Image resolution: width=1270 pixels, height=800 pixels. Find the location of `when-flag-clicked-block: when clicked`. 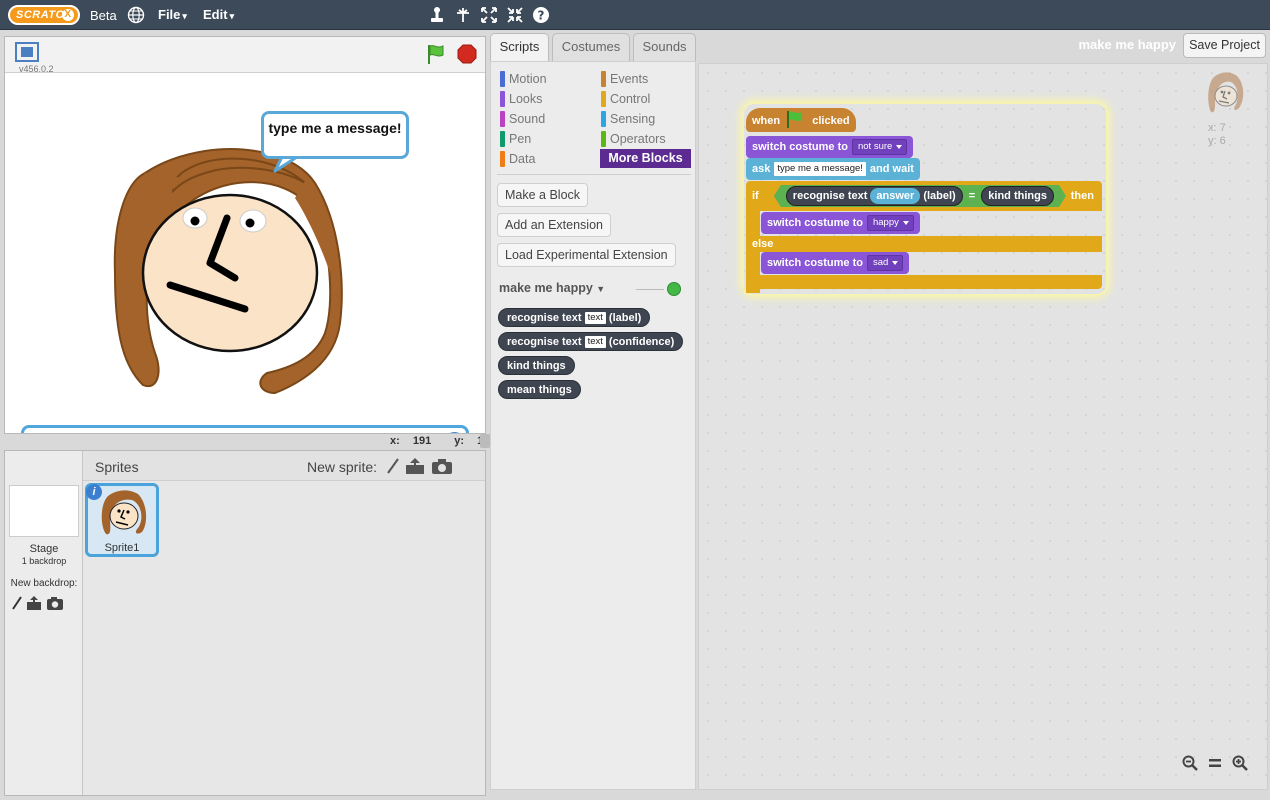

when-flag-clicked-block: when clicked is located at coordinates (801, 120).